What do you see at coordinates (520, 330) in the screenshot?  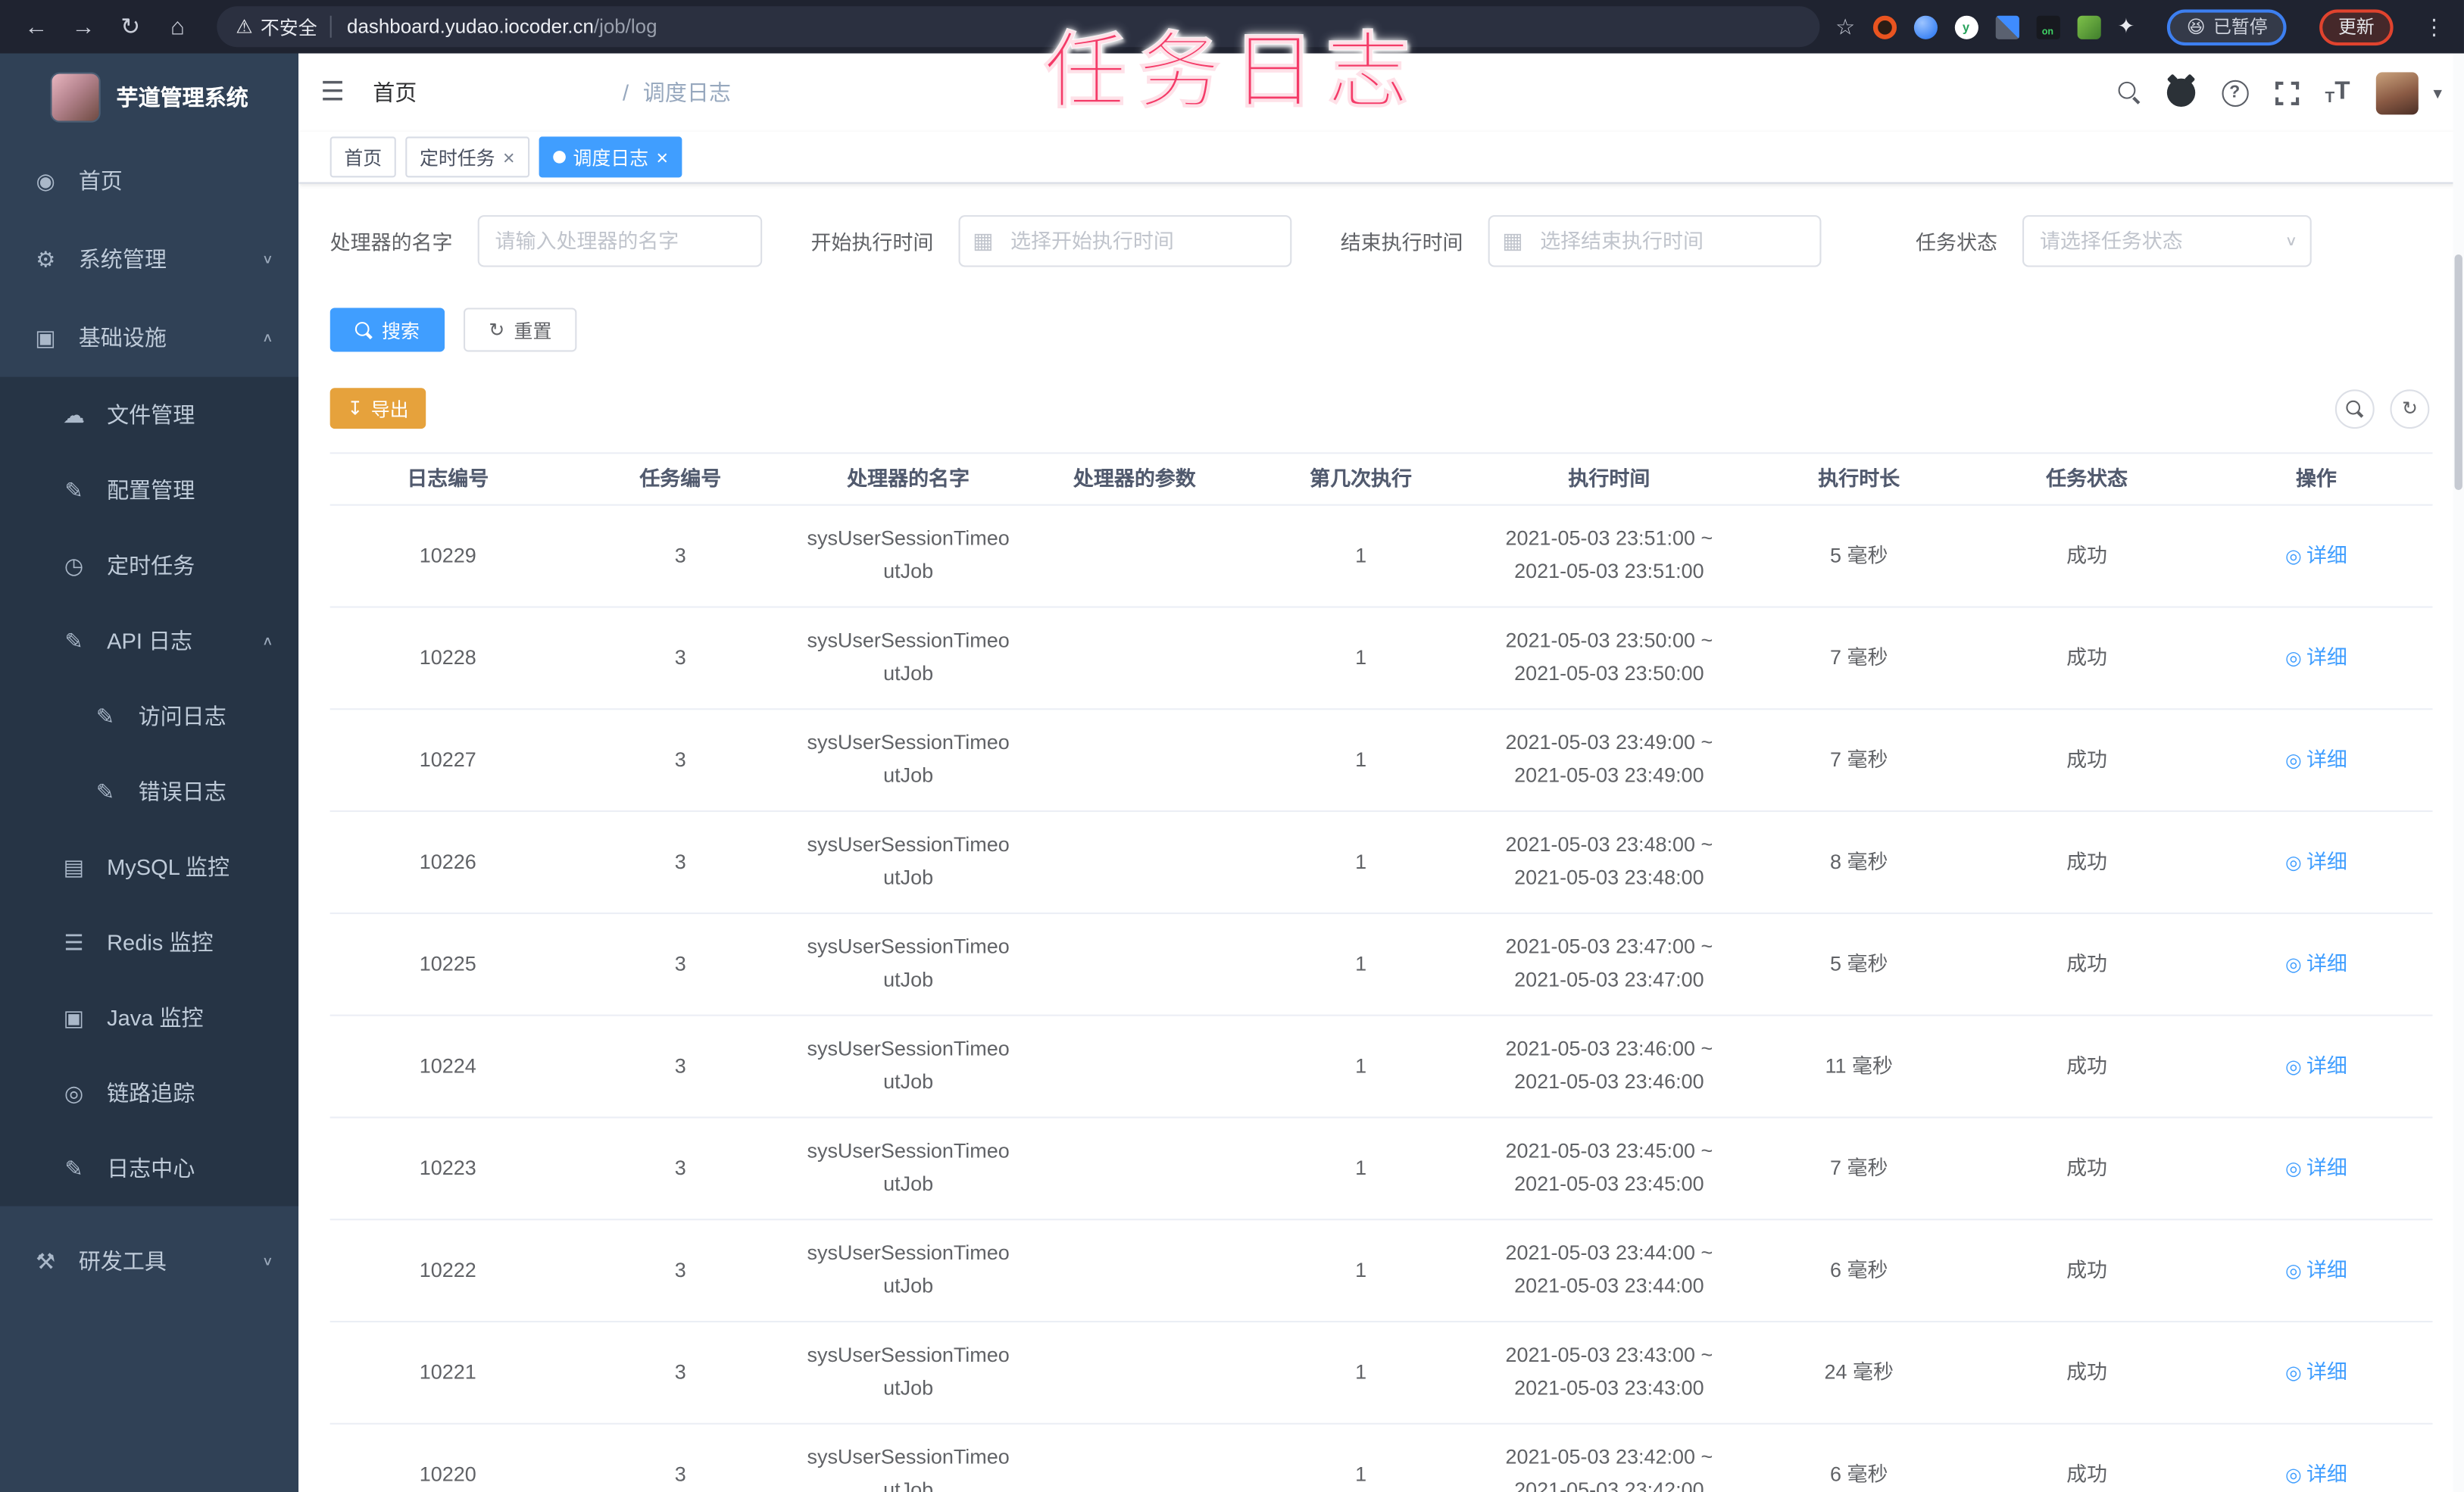 I see `reset-button: ↻ 重置` at bounding box center [520, 330].